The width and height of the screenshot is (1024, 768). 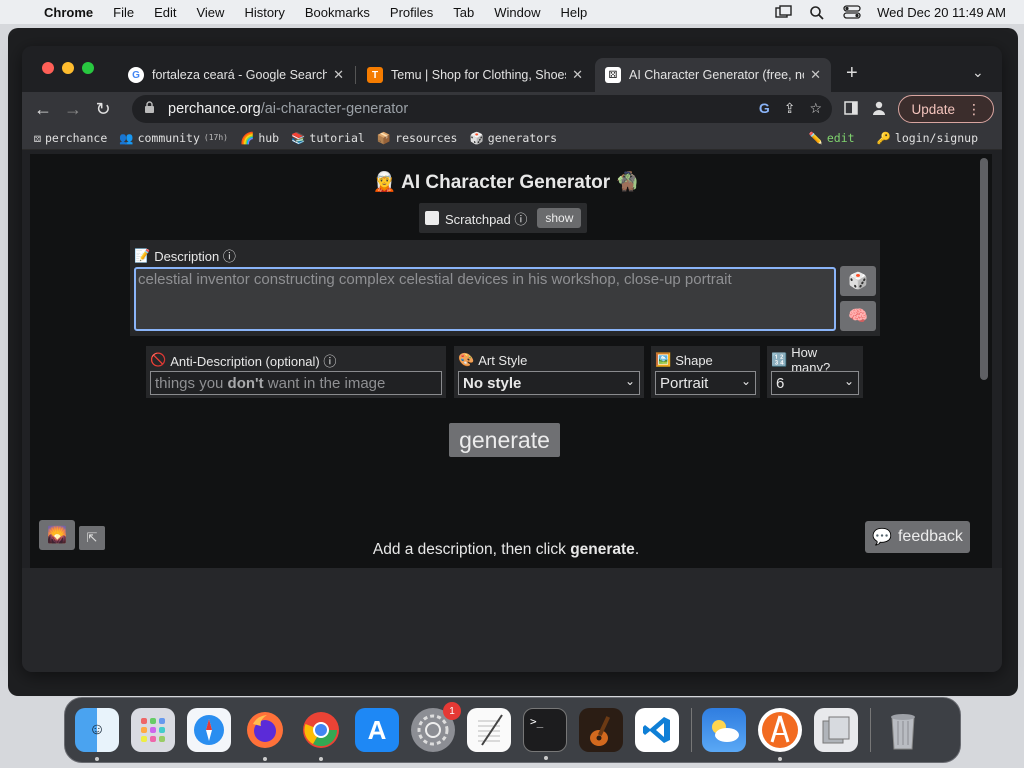 I want to click on system-settings-icon: 1, so click(x=436, y=727).